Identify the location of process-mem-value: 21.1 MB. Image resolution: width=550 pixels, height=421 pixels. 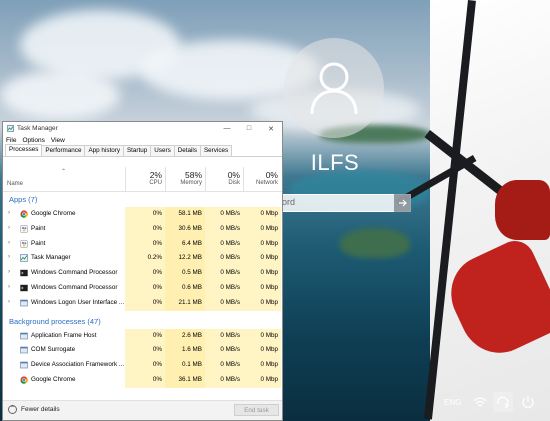
(185, 303).